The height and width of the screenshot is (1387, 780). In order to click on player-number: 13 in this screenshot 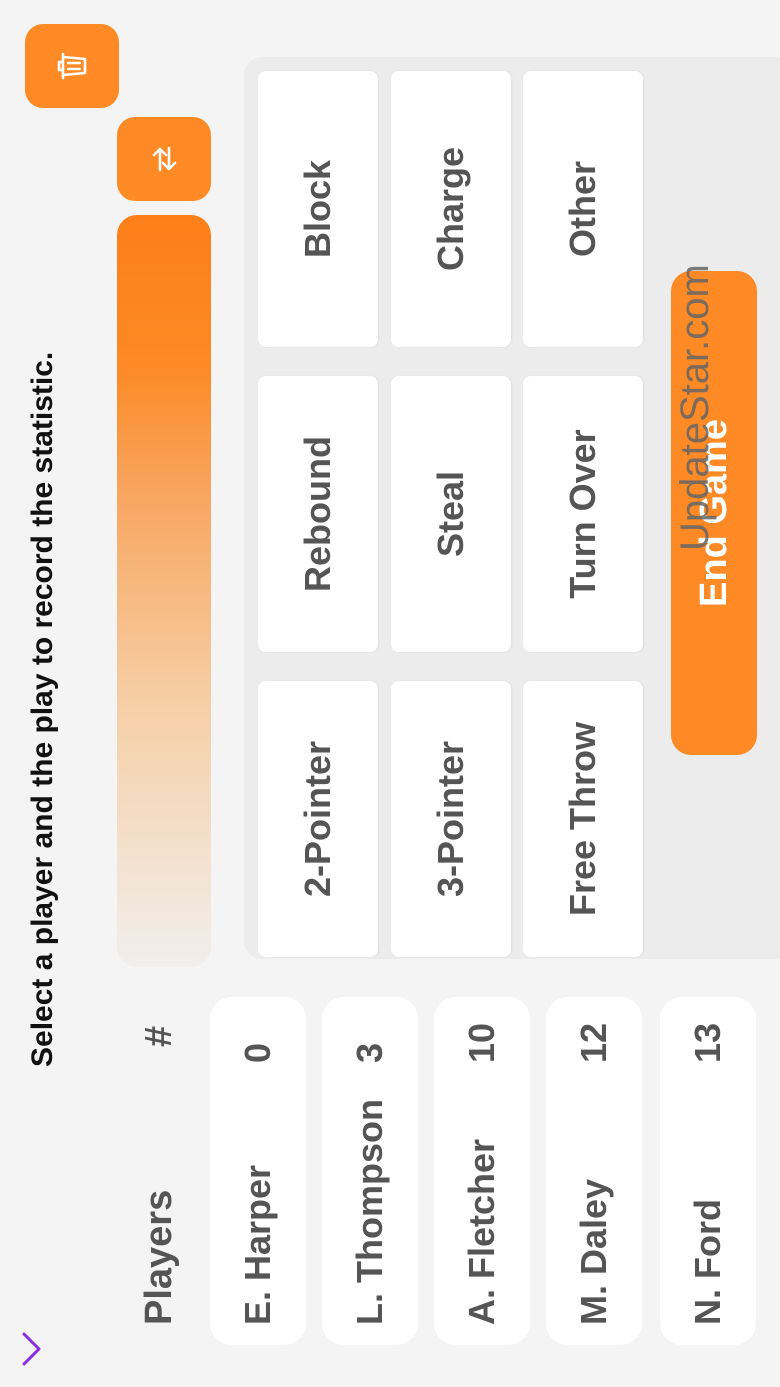, I will do `click(707, 1042)`.